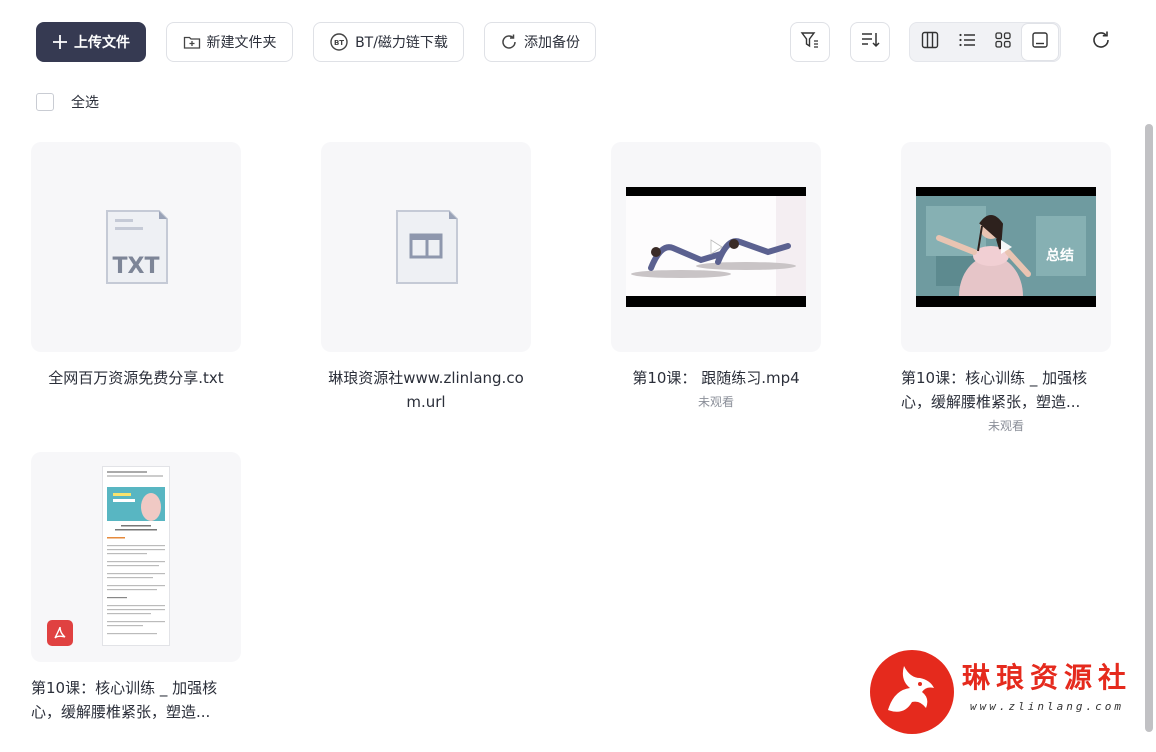 Image resolution: width=1156 pixels, height=752 pixels. Describe the element at coordinates (426, 390) in the screenshot. I see `file-name: 琳琅资源社www.zlinlang.com.url` at that location.